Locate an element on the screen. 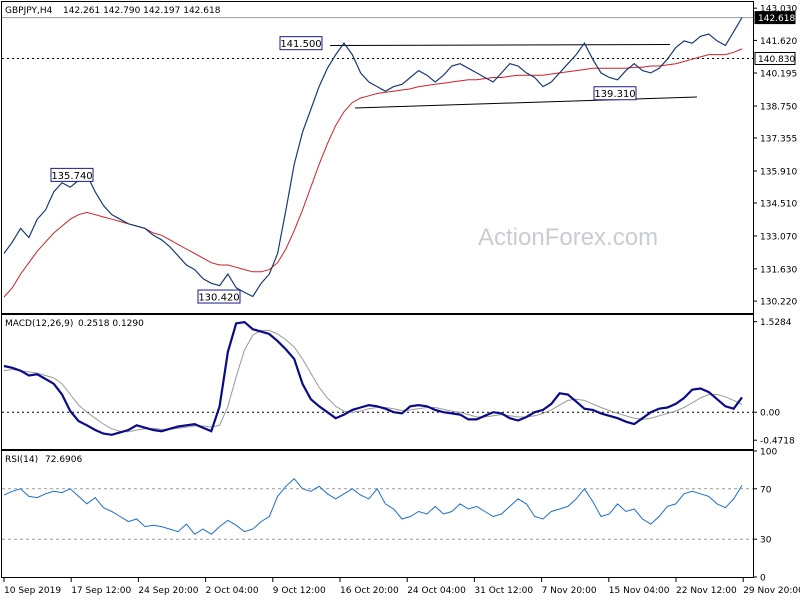 The height and width of the screenshot is (600, 800). rsi-y-tick-label: 100 is located at coordinates (768, 453).